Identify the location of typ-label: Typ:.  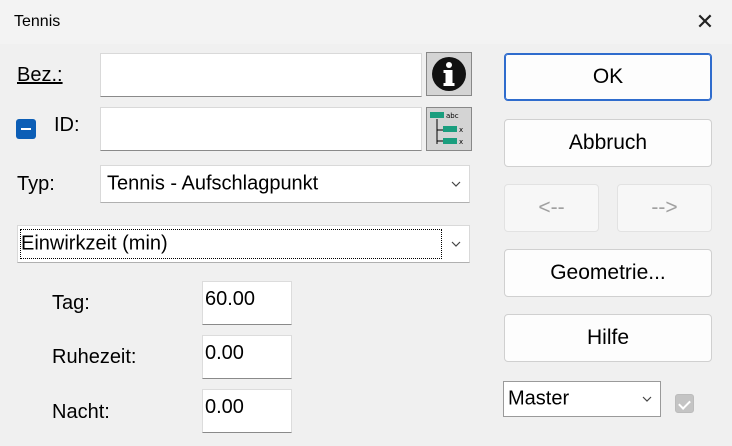
(36, 184).